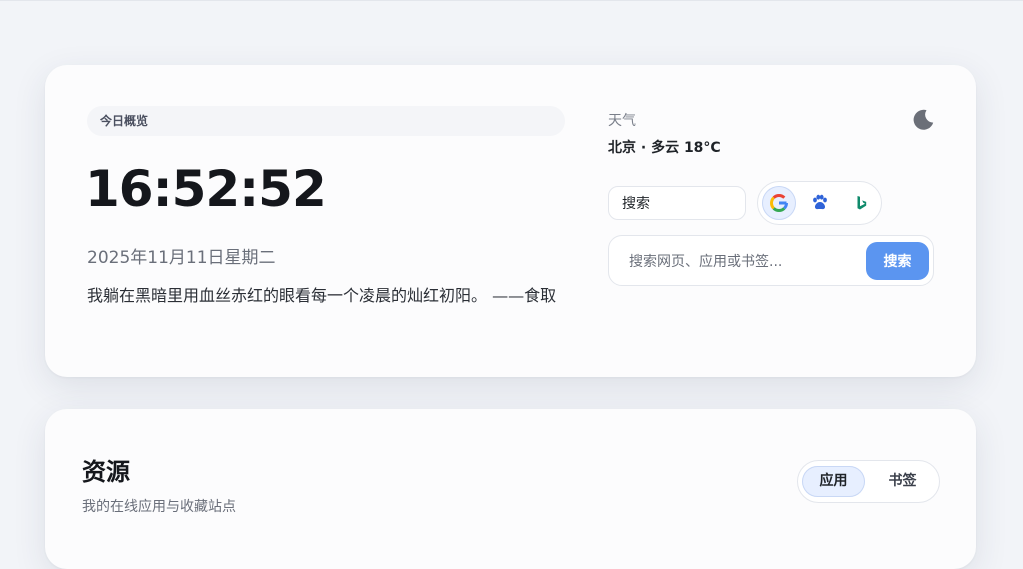 This screenshot has height=569, width=1023. Describe the element at coordinates (181, 258) in the screenshot. I see `date-text: 2025年11月11日星期二` at that location.